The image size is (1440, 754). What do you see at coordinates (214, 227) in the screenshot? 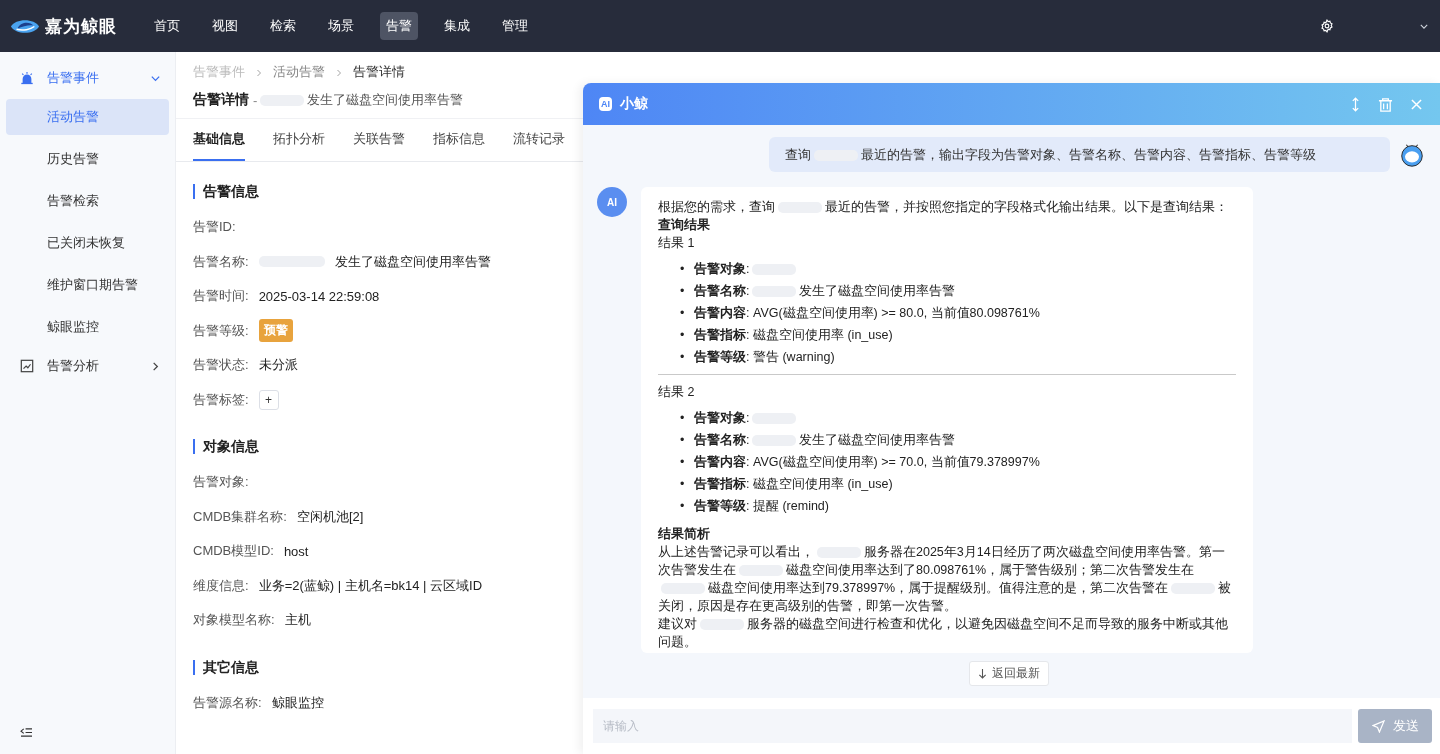
I see `field-label: 告警ID:` at bounding box center [214, 227].